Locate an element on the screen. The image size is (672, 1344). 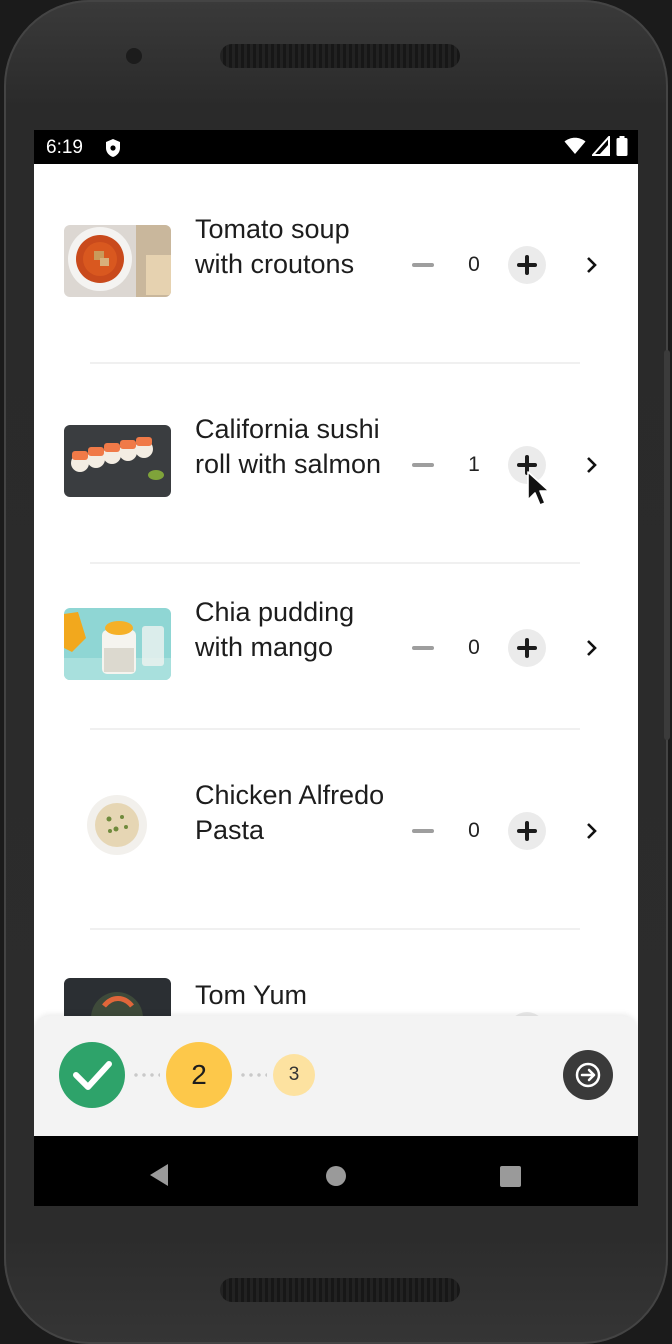
item-quantity: 1 is located at coordinates (474, 464).